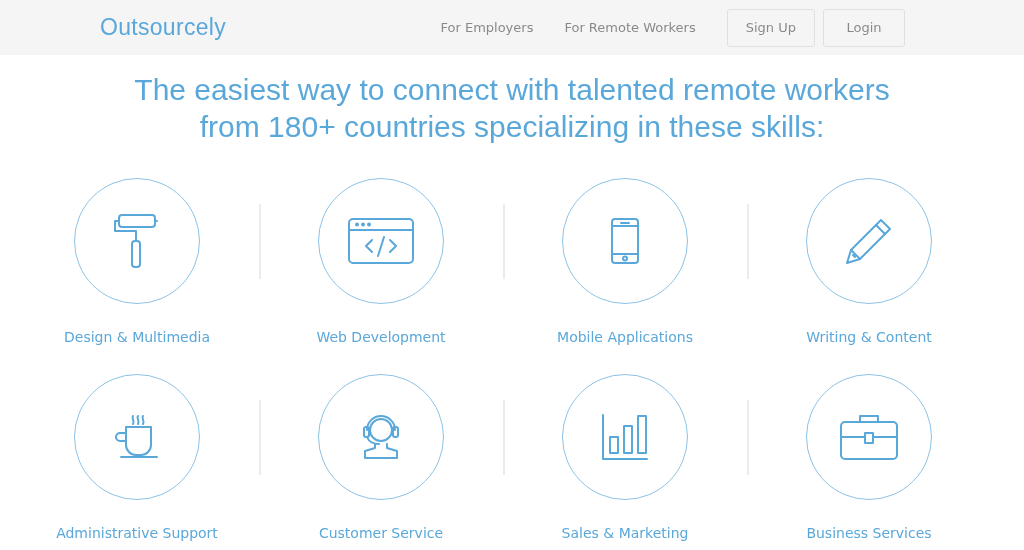 The width and height of the screenshot is (1024, 550). Describe the element at coordinates (625, 437) in the screenshot. I see `bar-chart-icon` at that location.